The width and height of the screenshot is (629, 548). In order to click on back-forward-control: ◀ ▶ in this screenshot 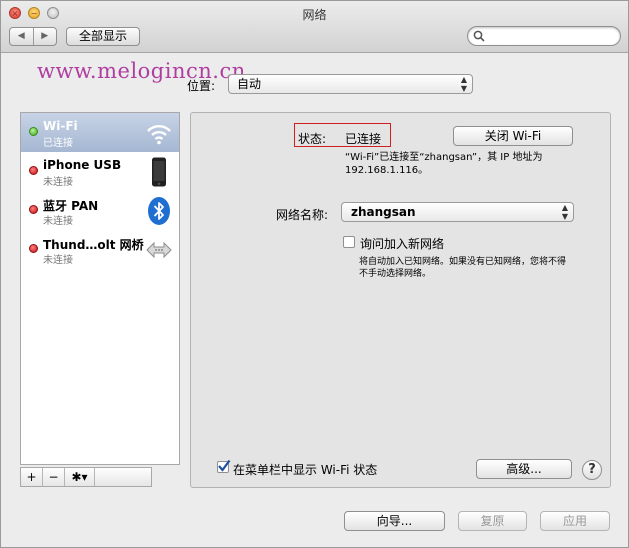, I will do `click(33, 36)`.